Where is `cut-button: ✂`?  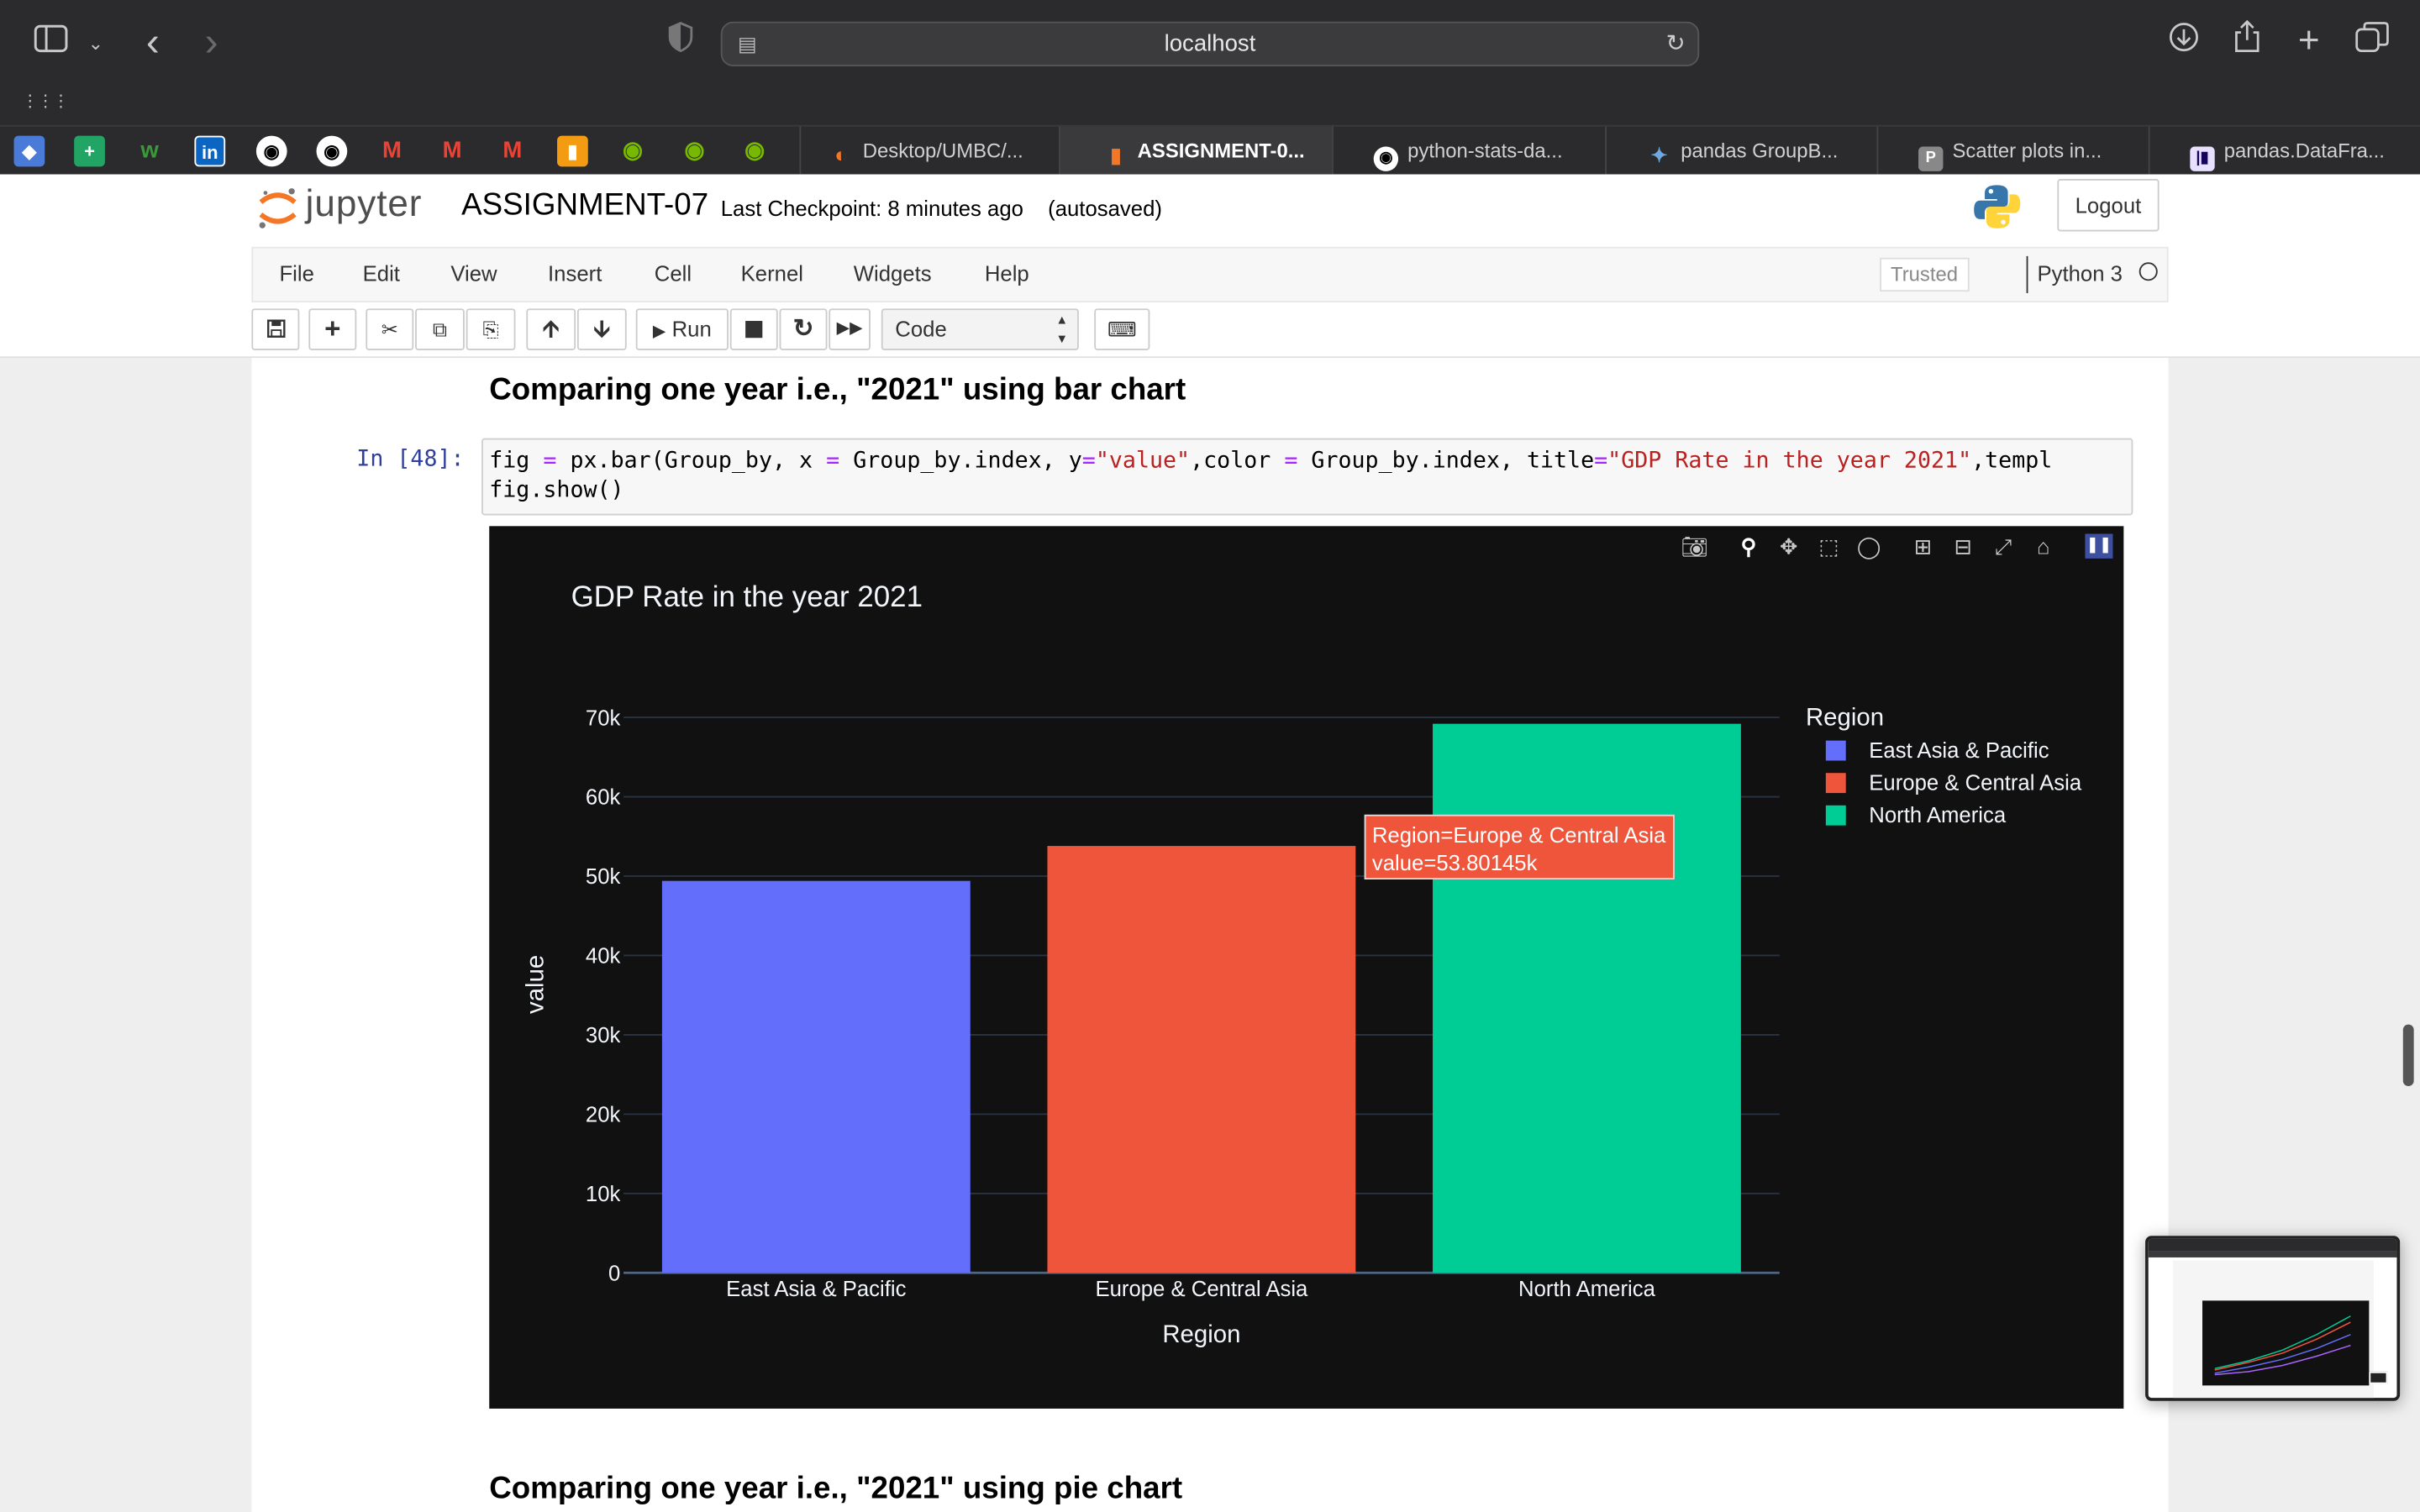
cut-button: ✂ is located at coordinates (390, 329).